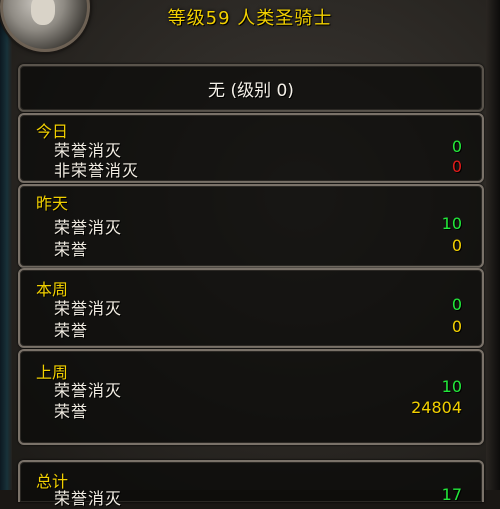  What do you see at coordinates (451, 386) in the screenshot?
I see `last-week-honorable-kills-value: 10` at bounding box center [451, 386].